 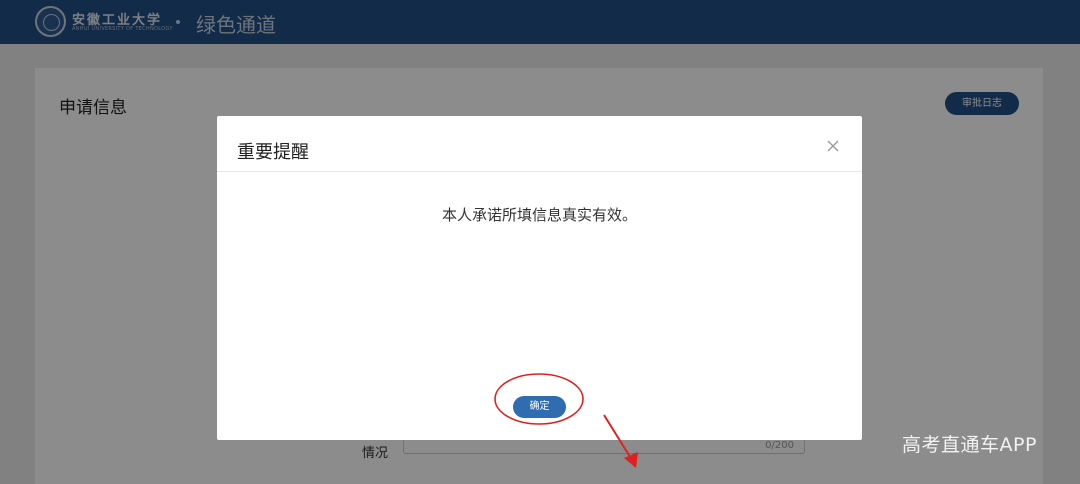 What do you see at coordinates (969, 445) in the screenshot?
I see `watermark: 高考直通车APP` at bounding box center [969, 445].